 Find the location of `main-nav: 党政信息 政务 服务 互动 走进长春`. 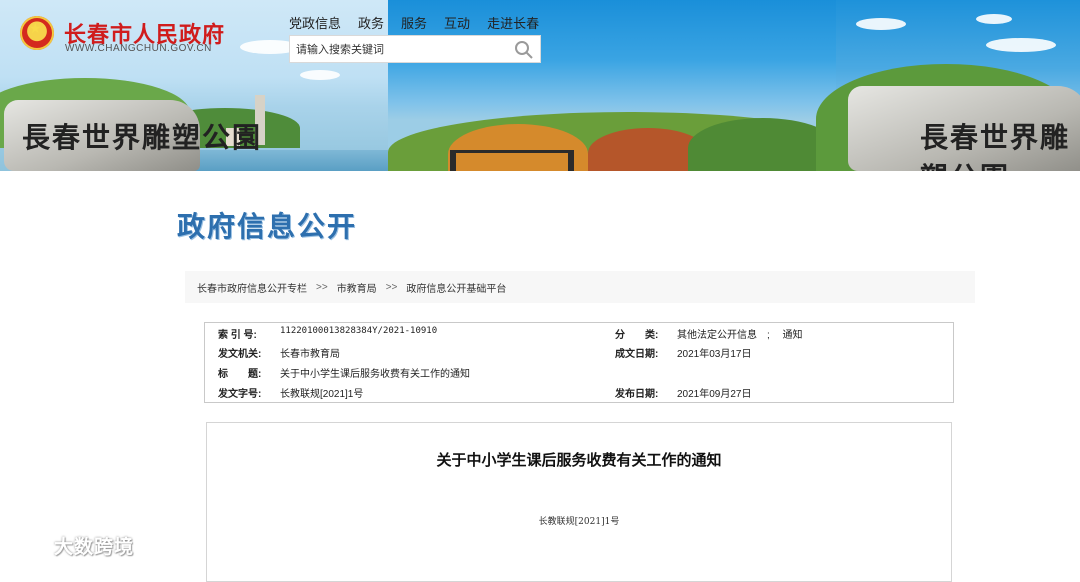

main-nav: 党政信息 政务 服务 互动 走进长春 is located at coordinates (422, 22).